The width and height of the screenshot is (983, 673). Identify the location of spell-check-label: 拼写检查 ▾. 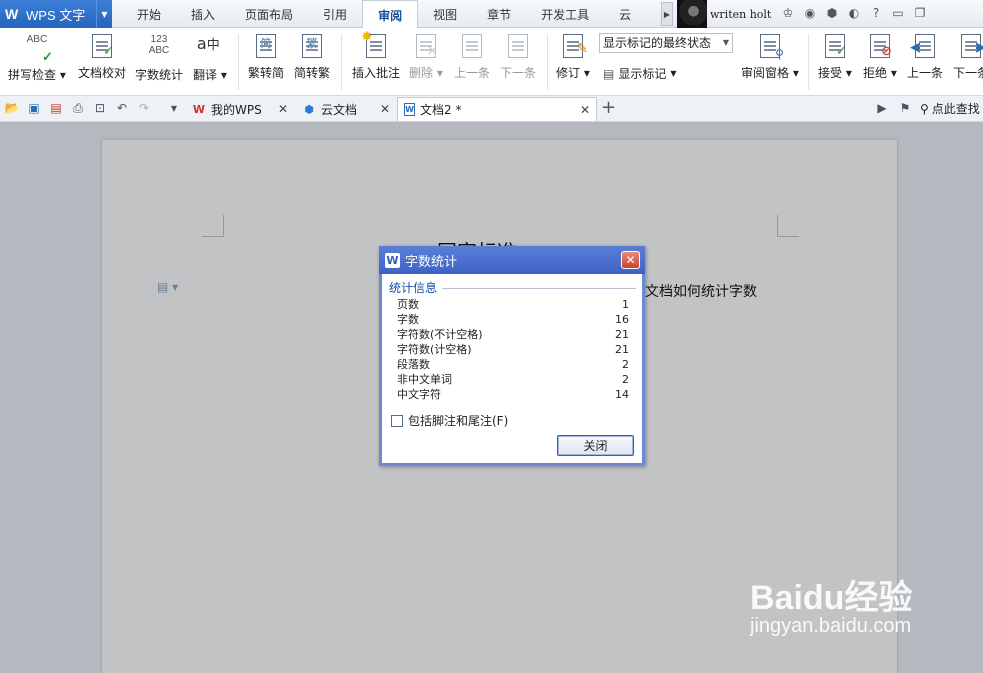
(37, 75).